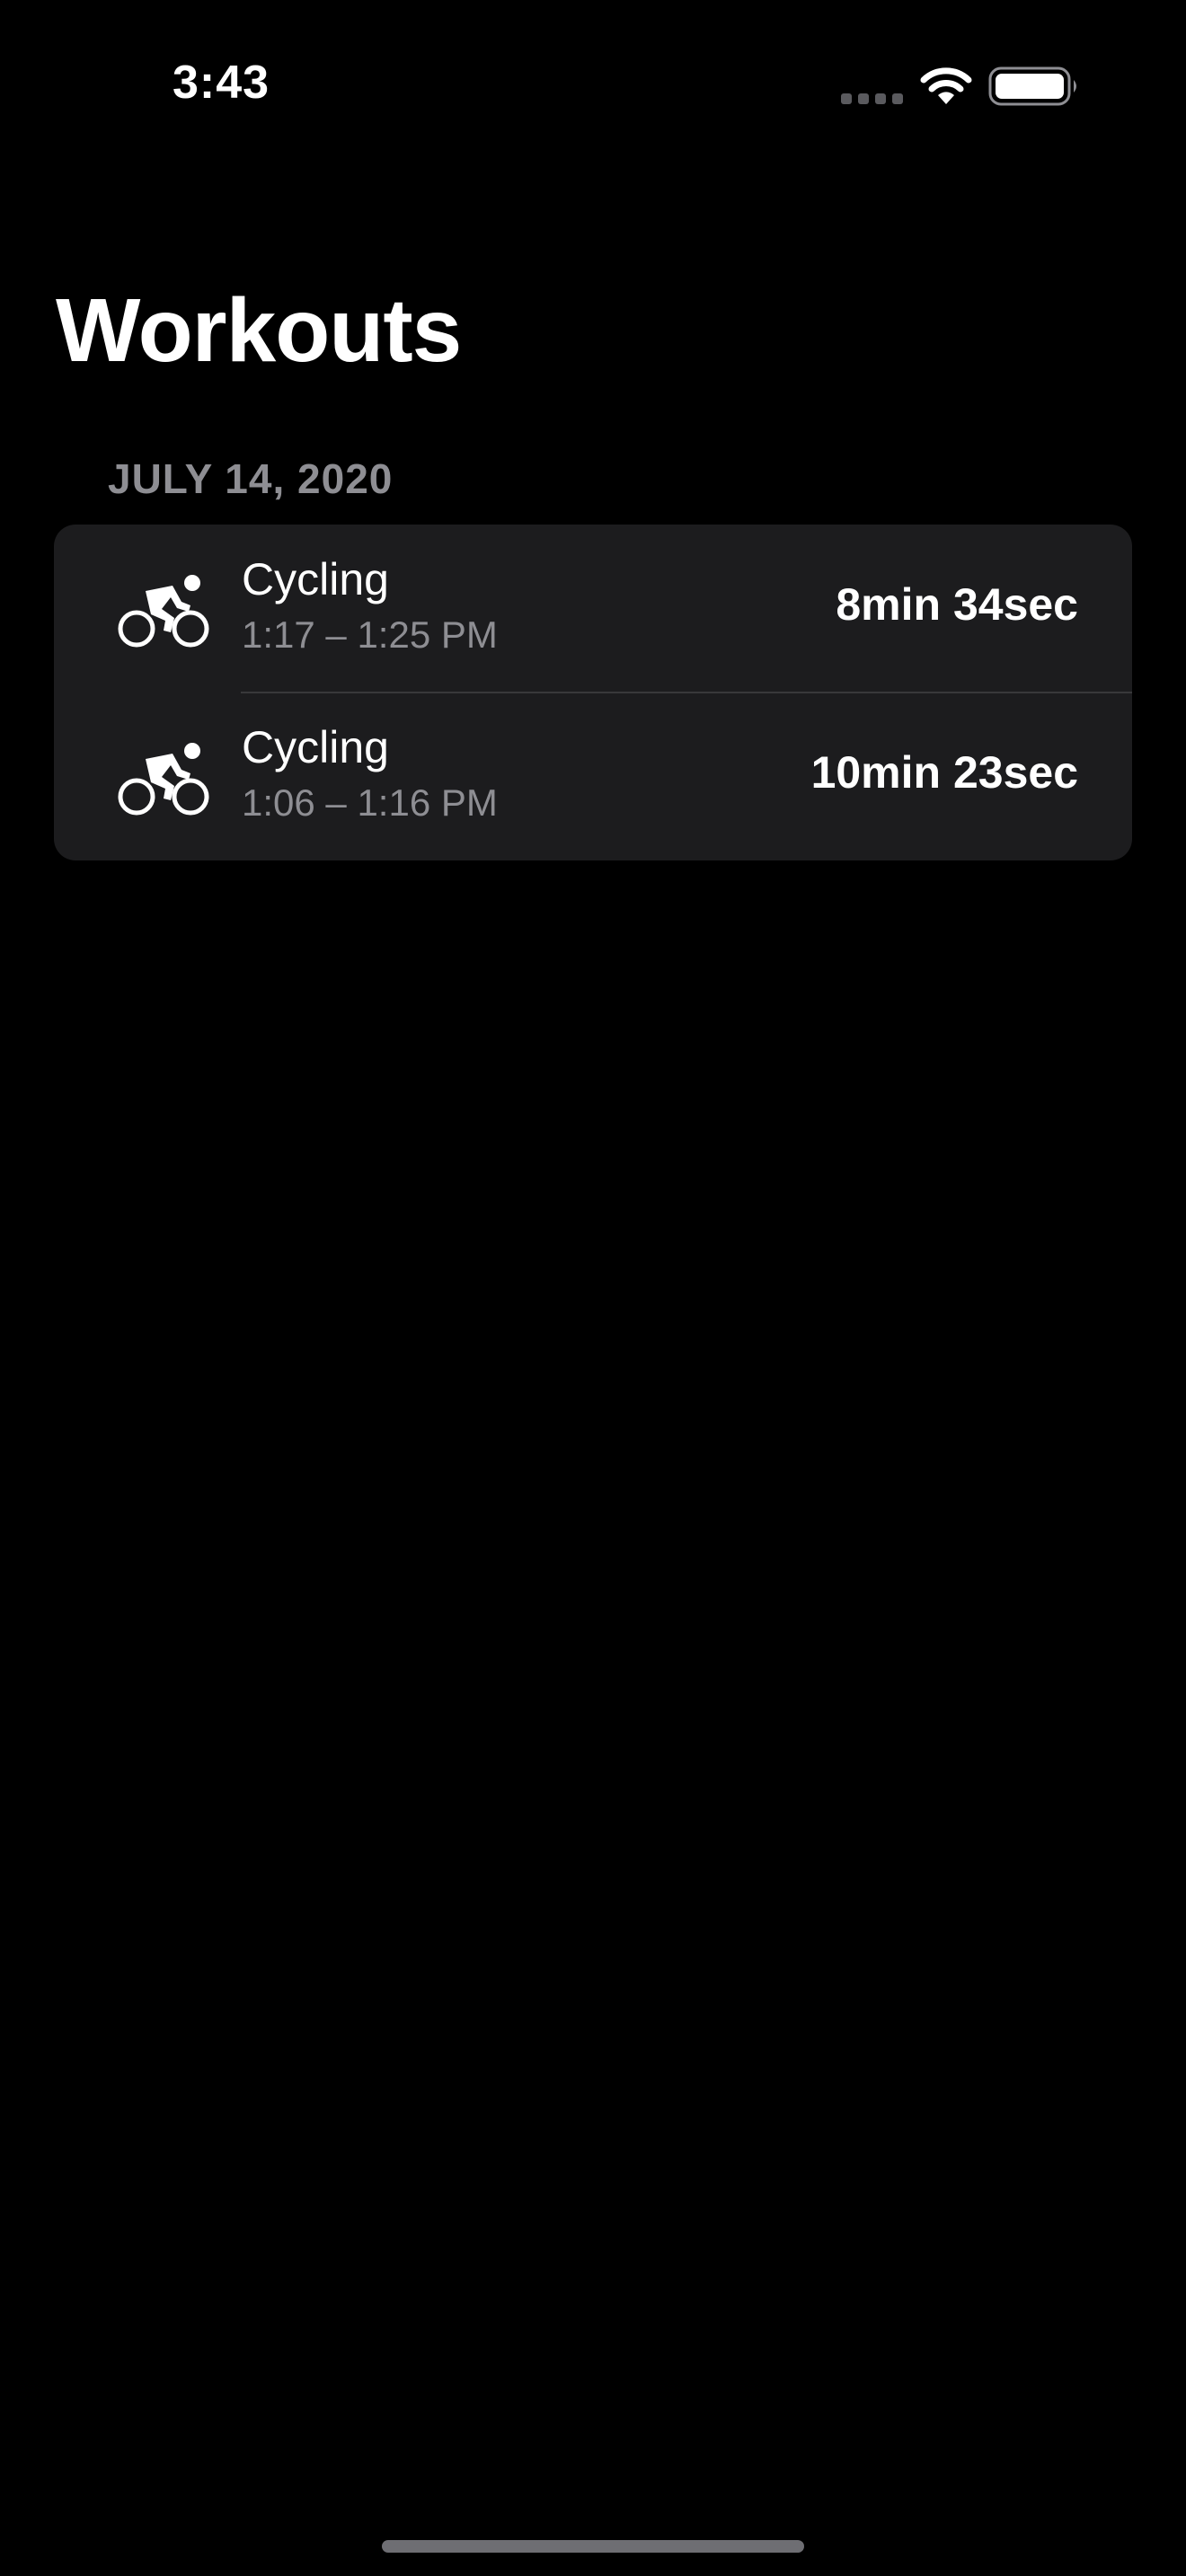  Describe the element at coordinates (946, 85) in the screenshot. I see `wifi-icon` at that location.